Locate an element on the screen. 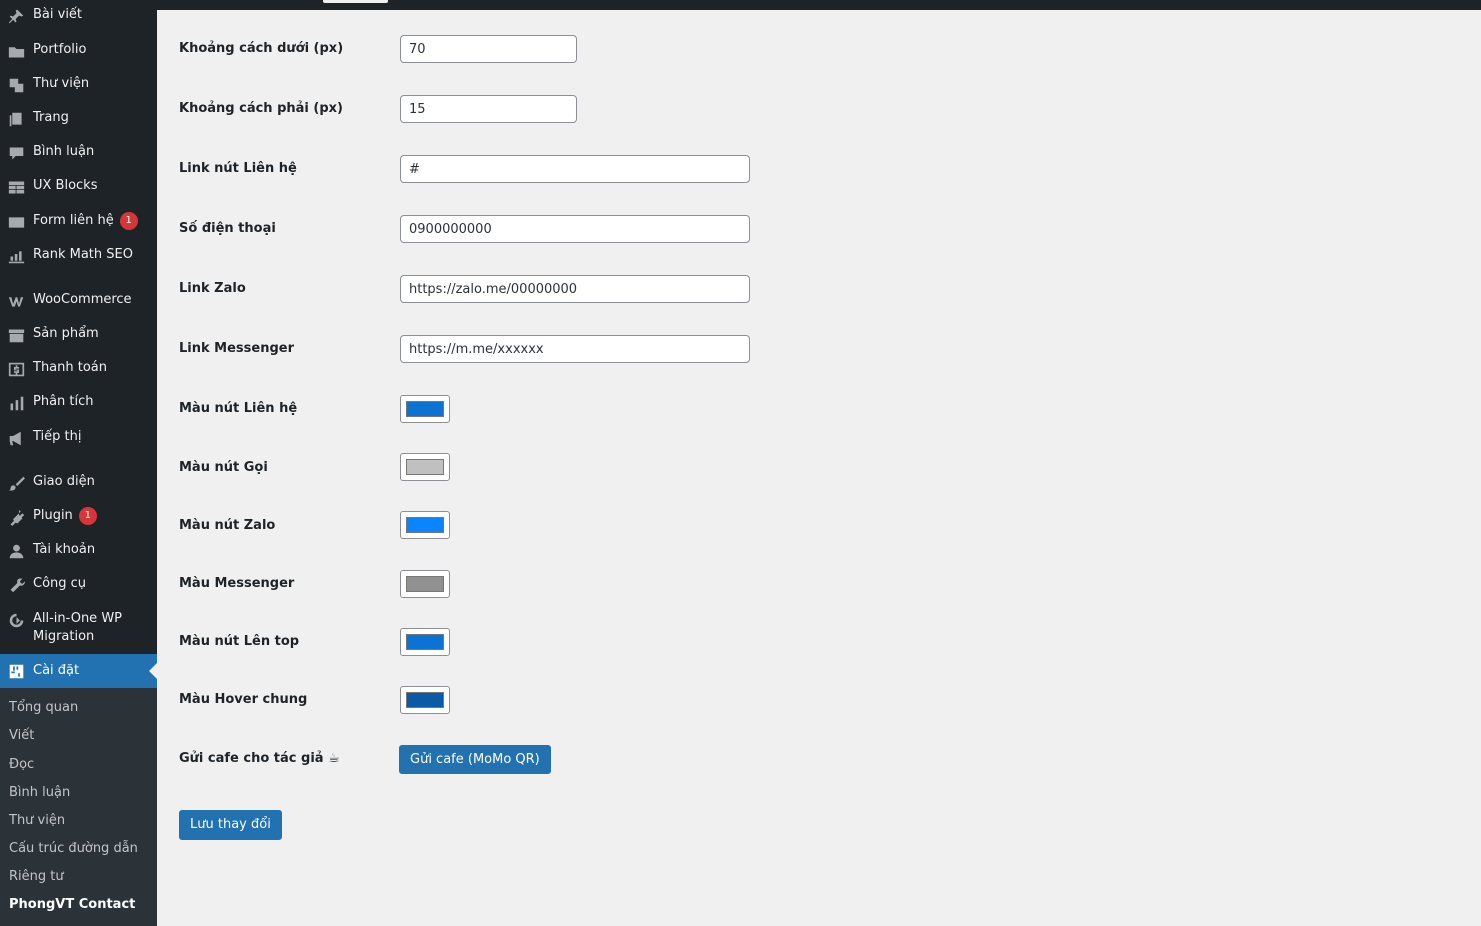  contact-color-picker is located at coordinates (425, 409).